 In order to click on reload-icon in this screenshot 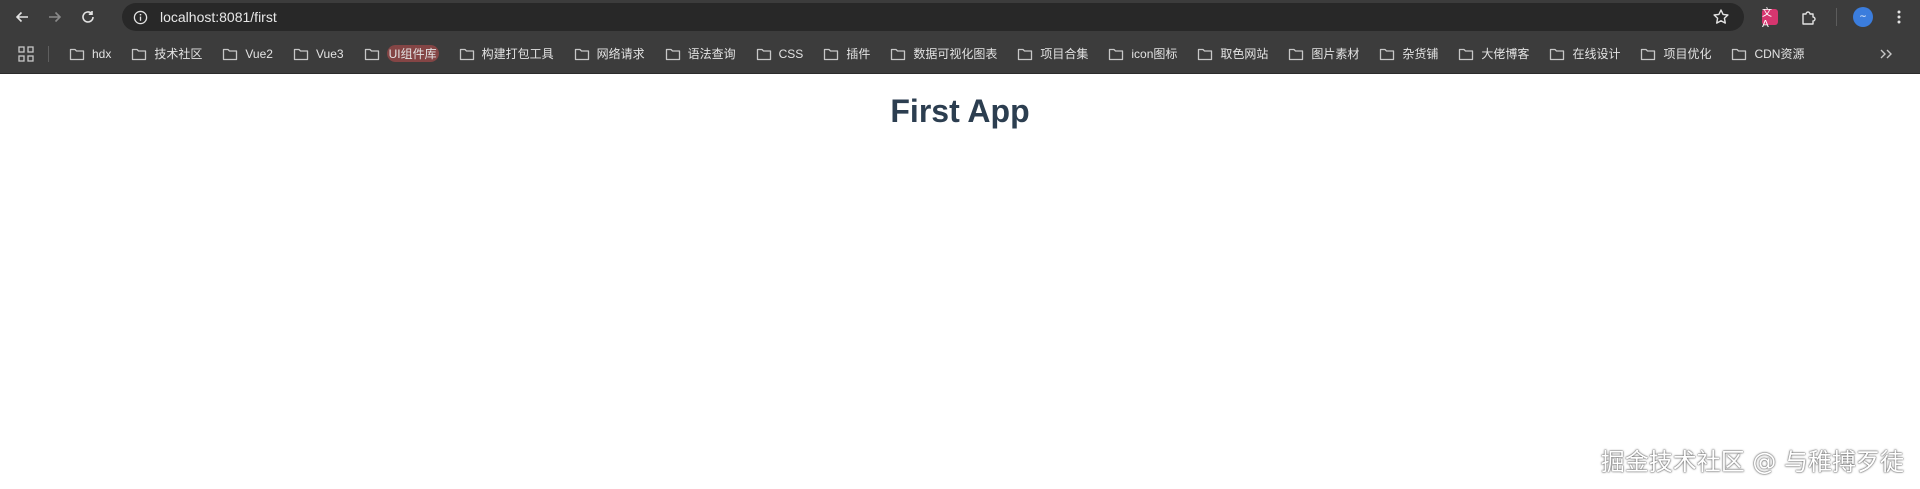, I will do `click(88, 17)`.